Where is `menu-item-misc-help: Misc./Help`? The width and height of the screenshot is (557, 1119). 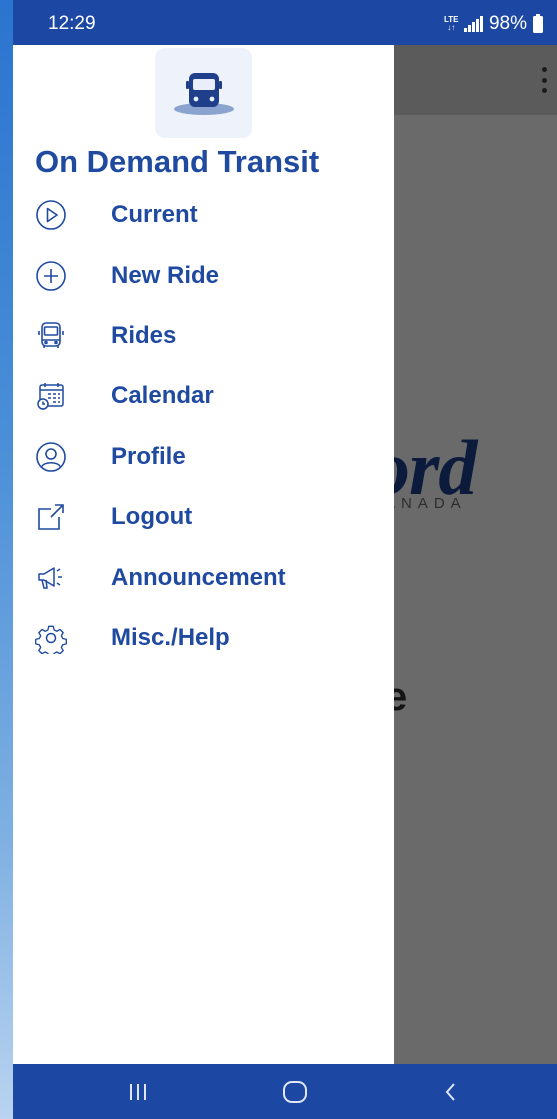 menu-item-misc-help: Misc./Help is located at coordinates (203, 638).